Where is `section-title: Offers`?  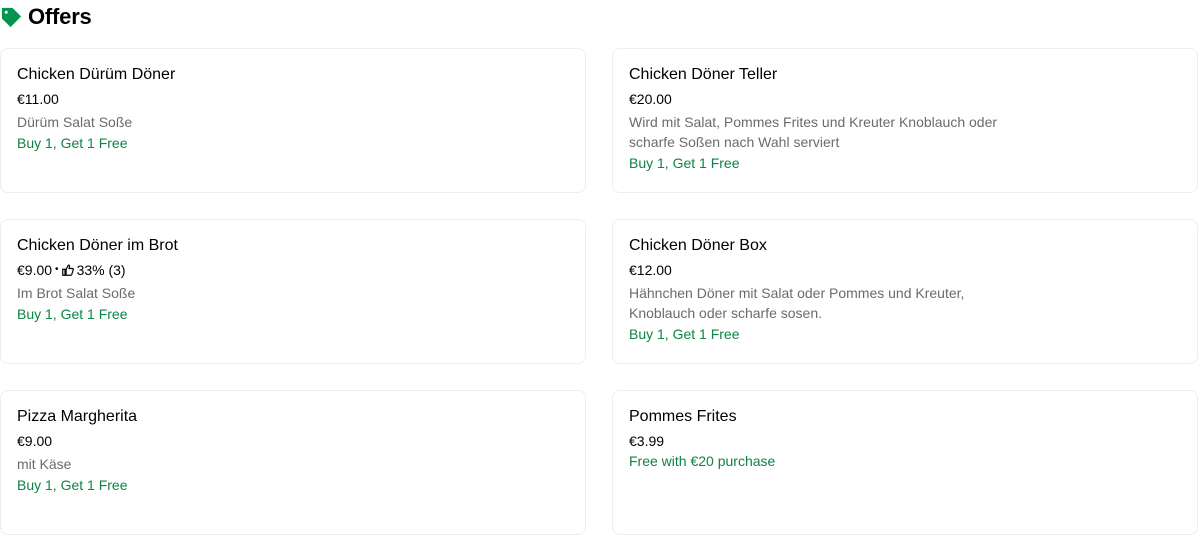 section-title: Offers is located at coordinates (60, 16).